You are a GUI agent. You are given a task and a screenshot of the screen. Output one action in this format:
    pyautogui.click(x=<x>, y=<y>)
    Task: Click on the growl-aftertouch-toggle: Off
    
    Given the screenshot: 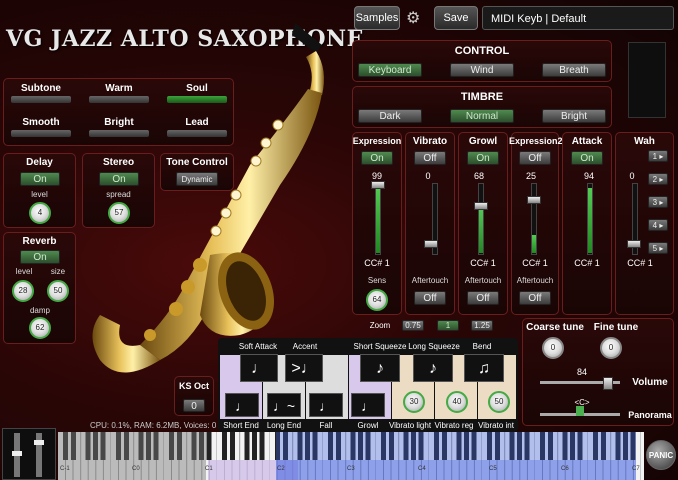 What is the action you would take?
    pyautogui.click(x=483, y=298)
    